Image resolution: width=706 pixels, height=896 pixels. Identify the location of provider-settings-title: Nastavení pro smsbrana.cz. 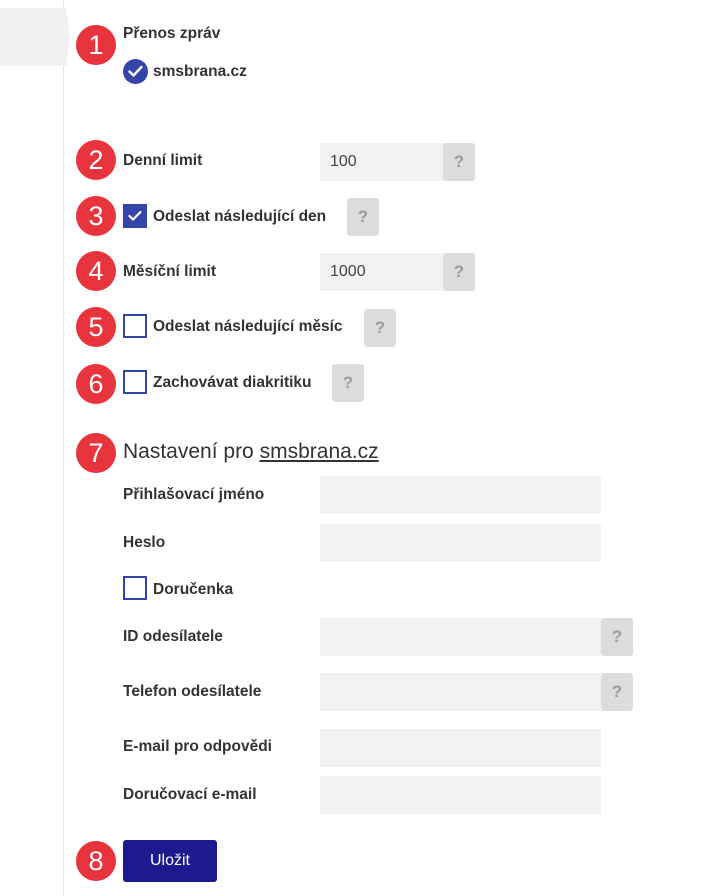
(251, 452).